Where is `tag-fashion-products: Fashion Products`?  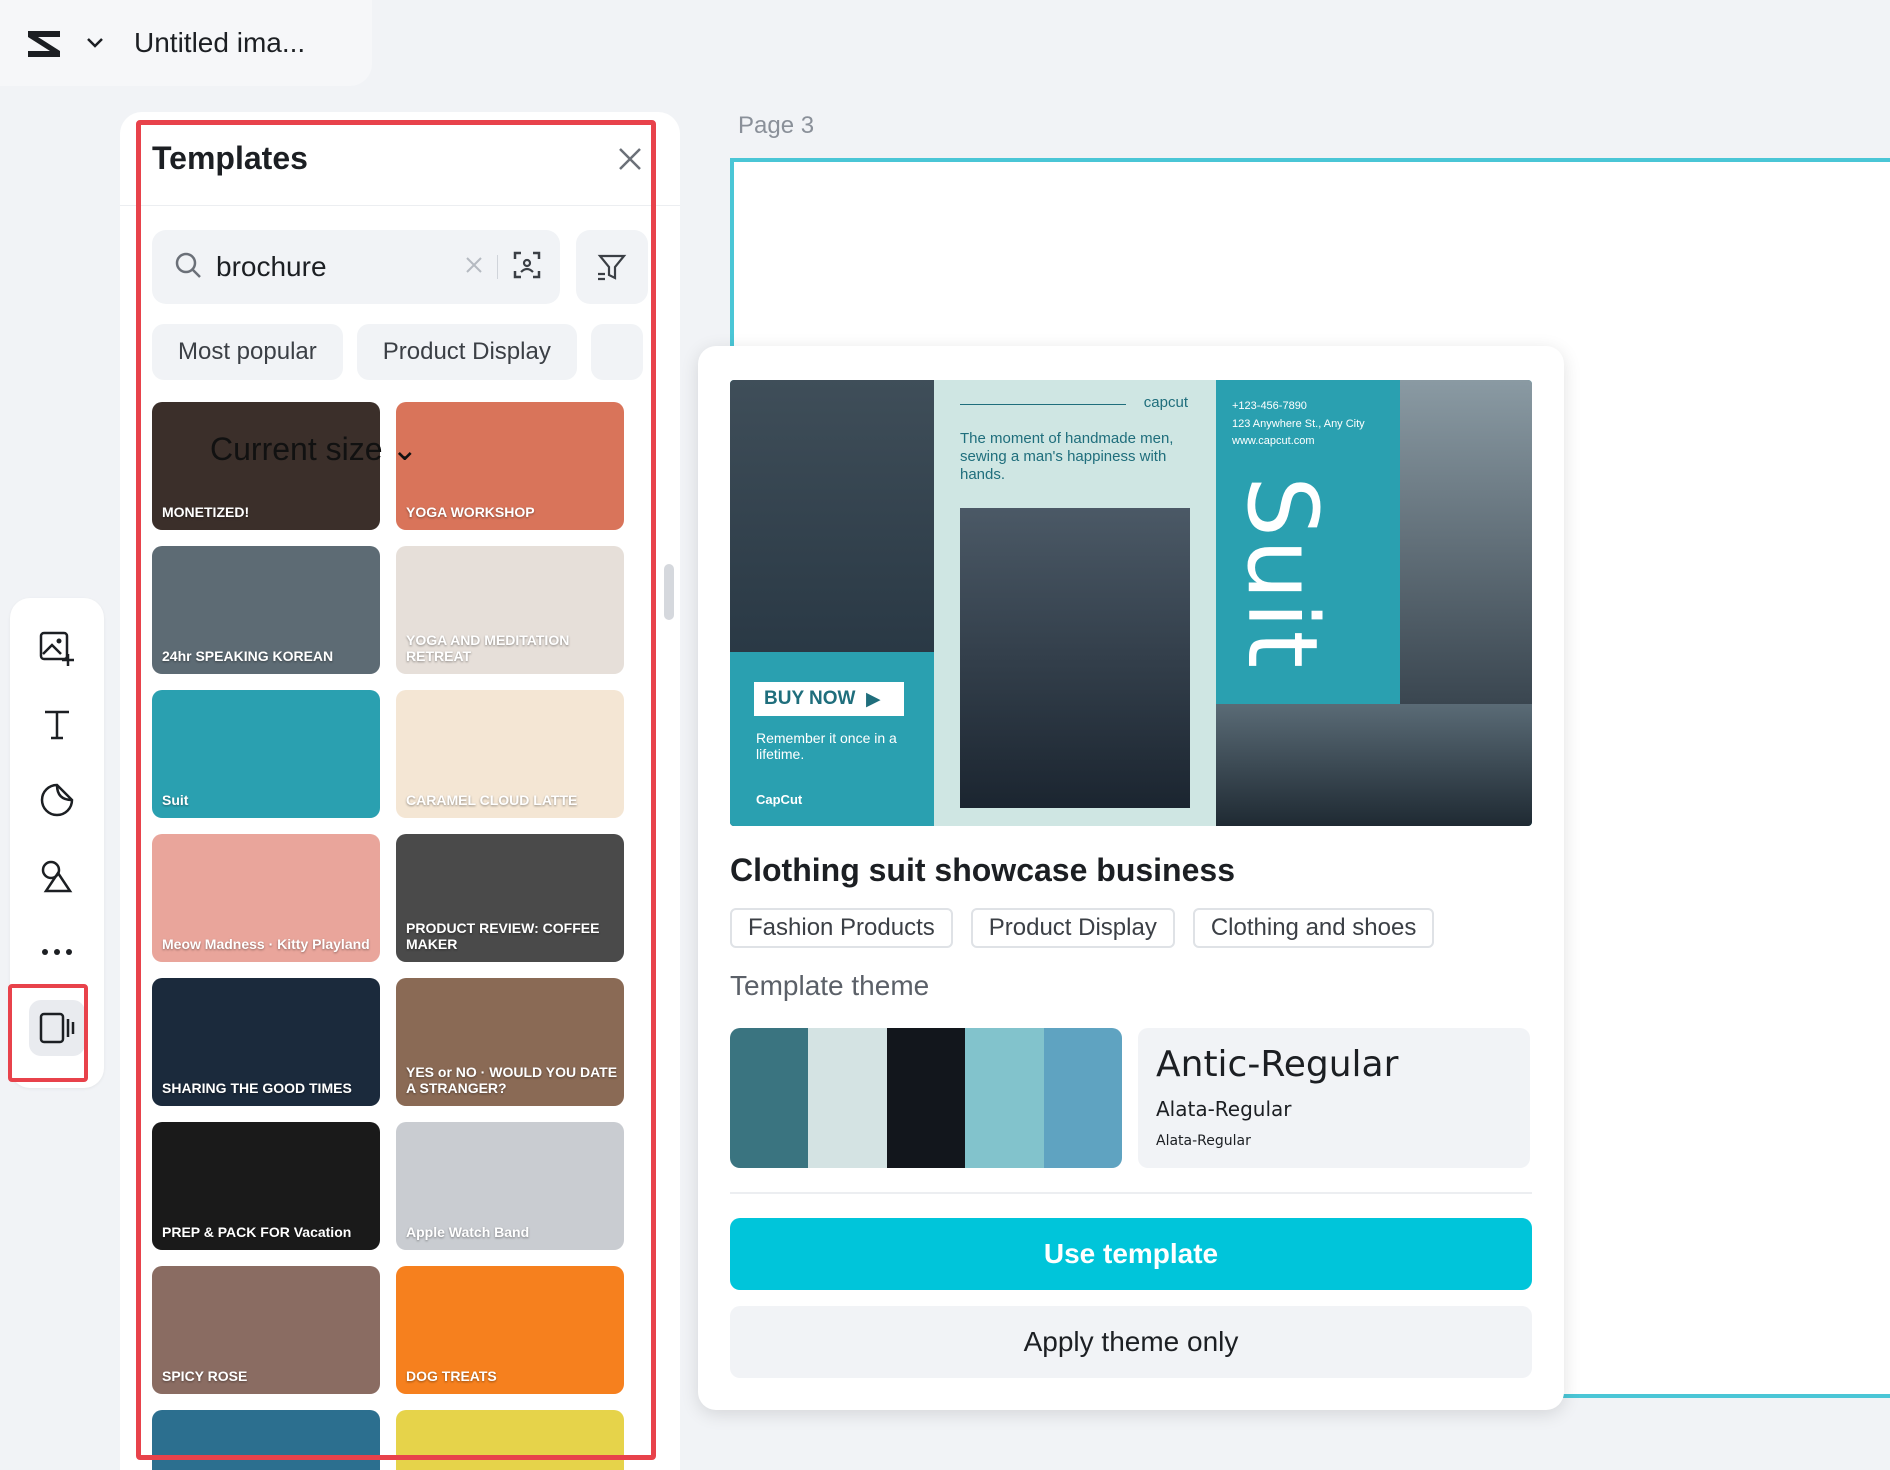 tag-fashion-products: Fashion Products is located at coordinates (841, 928).